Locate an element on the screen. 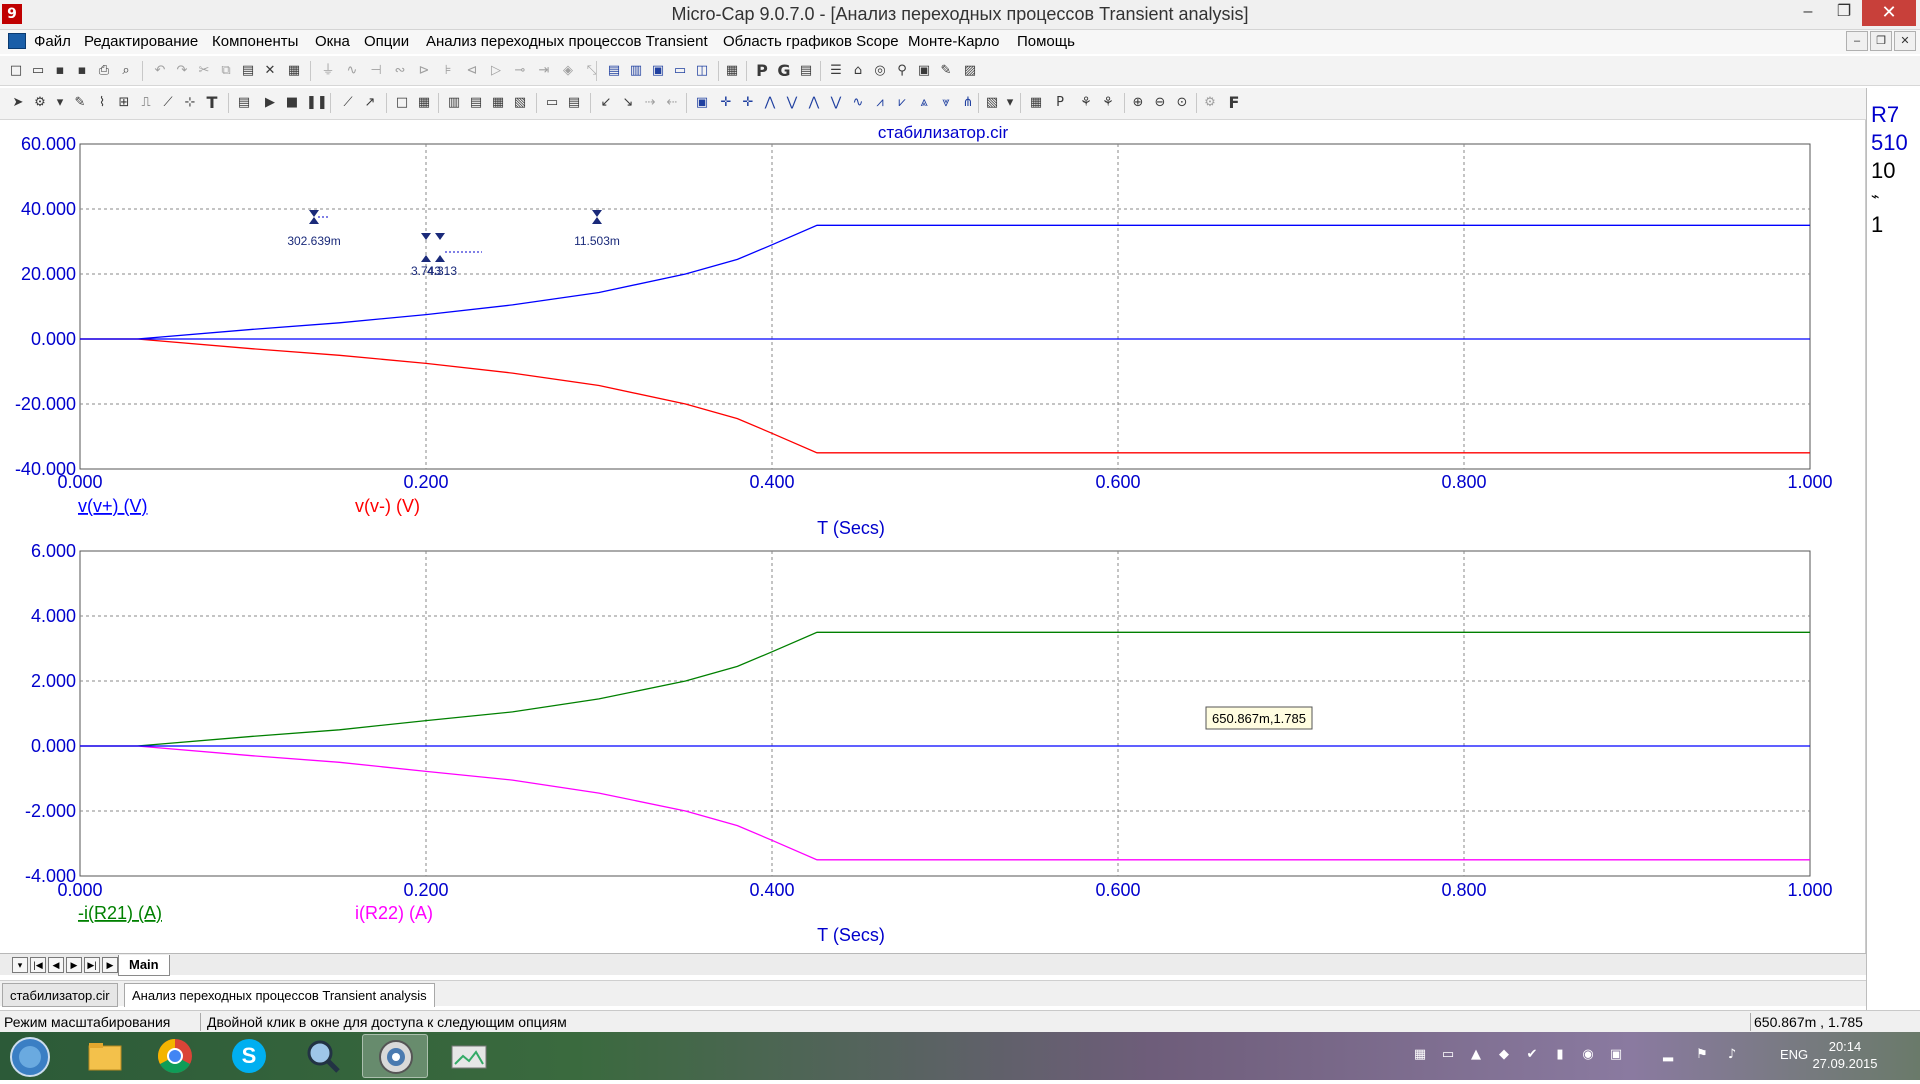  diagonal-wire-icon: ⤡ is located at coordinates (592, 71).